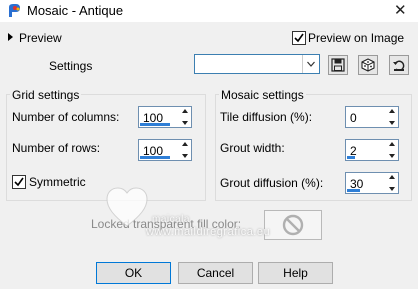 This screenshot has width=418, height=289. I want to click on save-preset-icon, so click(338, 65).